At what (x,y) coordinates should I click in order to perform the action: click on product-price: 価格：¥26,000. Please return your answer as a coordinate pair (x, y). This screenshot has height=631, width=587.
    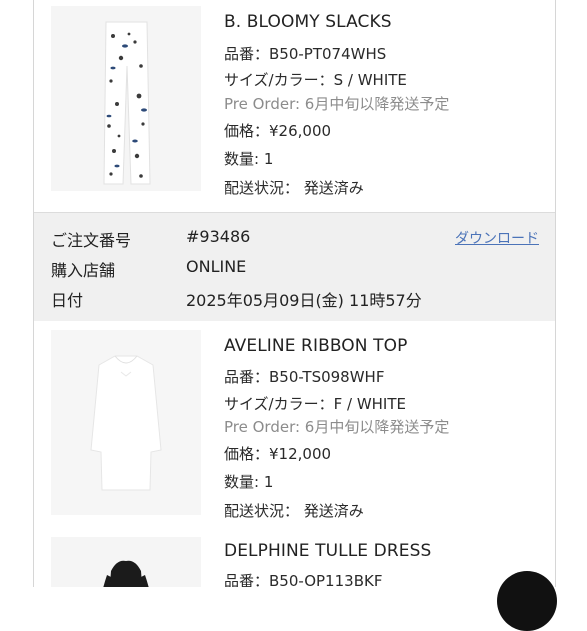
    Looking at the image, I should click on (278, 131).